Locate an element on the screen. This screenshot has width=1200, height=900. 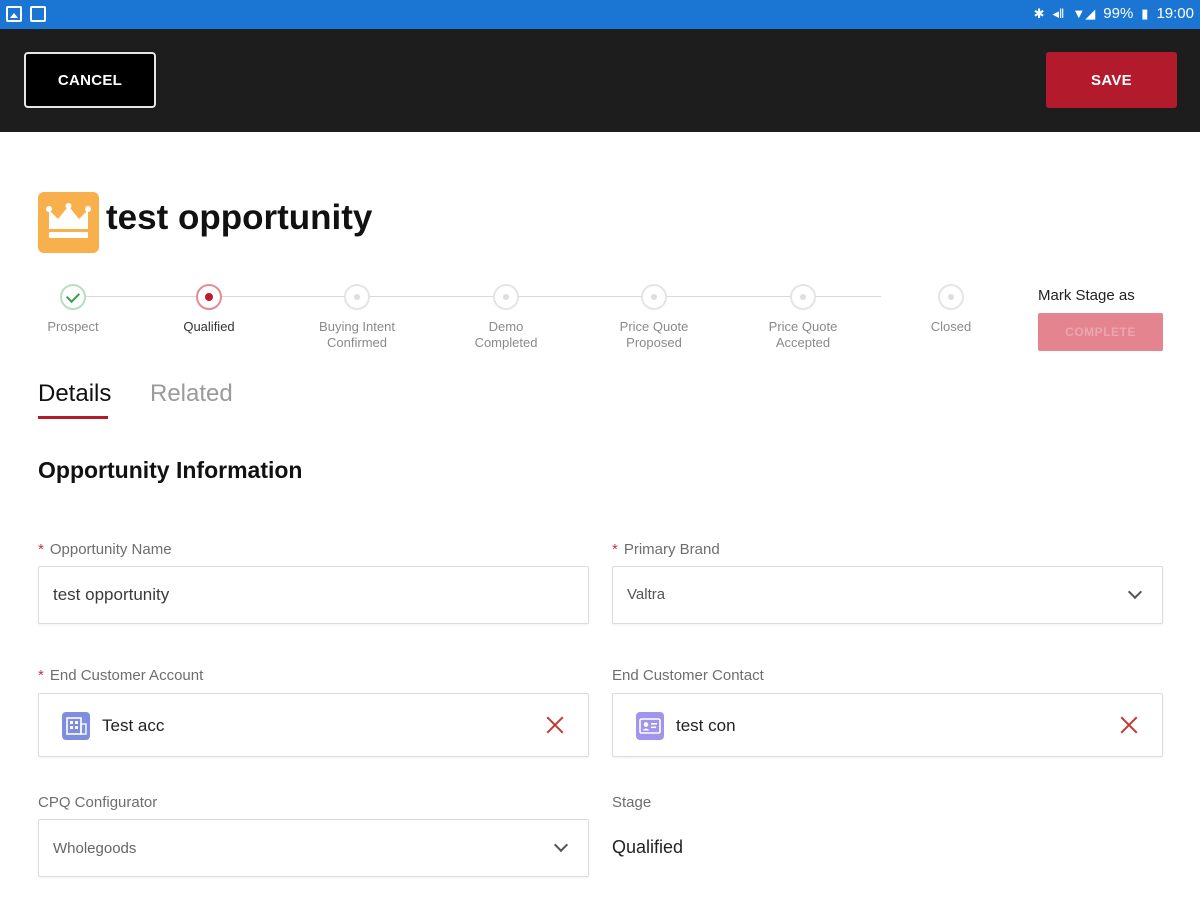
contact-icon is located at coordinates (650, 726).